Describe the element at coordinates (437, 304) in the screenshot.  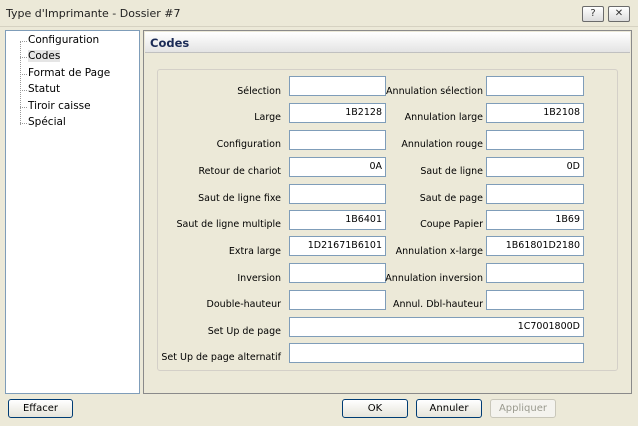
I see `annul-dbl-hauteur-label: Annul. Dbl-hauteur` at that location.